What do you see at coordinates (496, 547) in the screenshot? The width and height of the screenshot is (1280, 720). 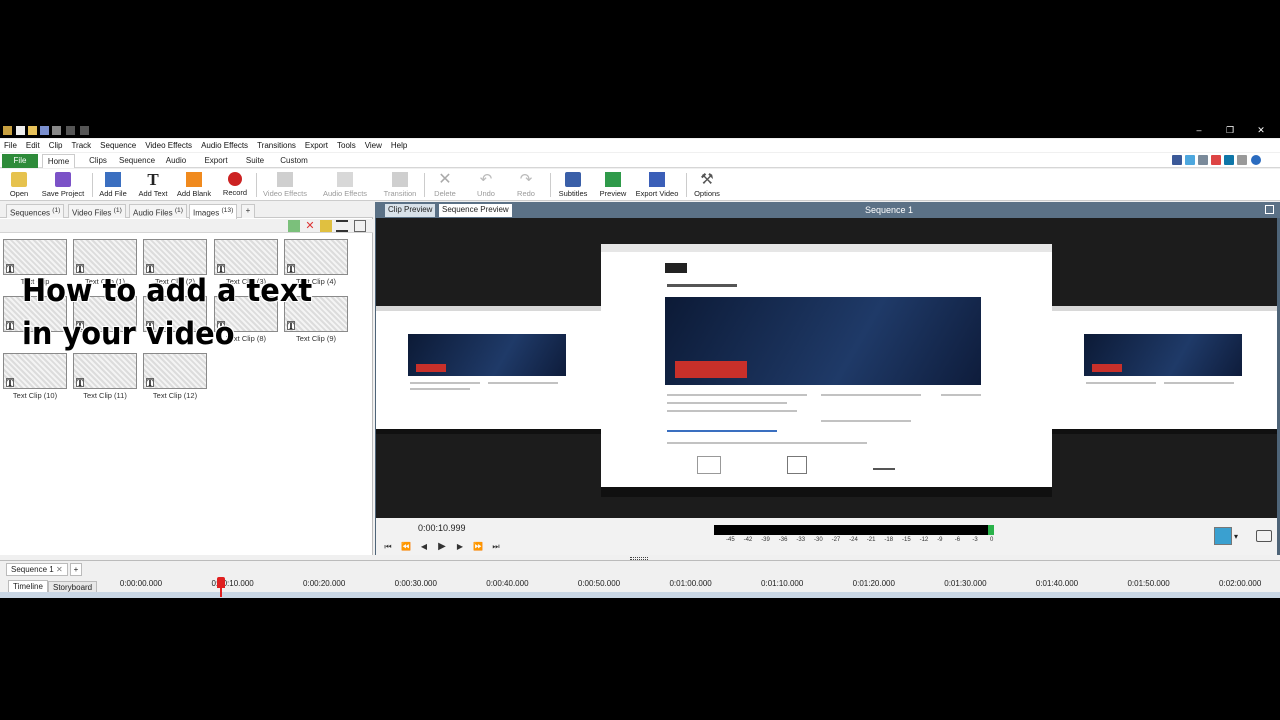 I see `skip-end-button: ⏭` at bounding box center [496, 547].